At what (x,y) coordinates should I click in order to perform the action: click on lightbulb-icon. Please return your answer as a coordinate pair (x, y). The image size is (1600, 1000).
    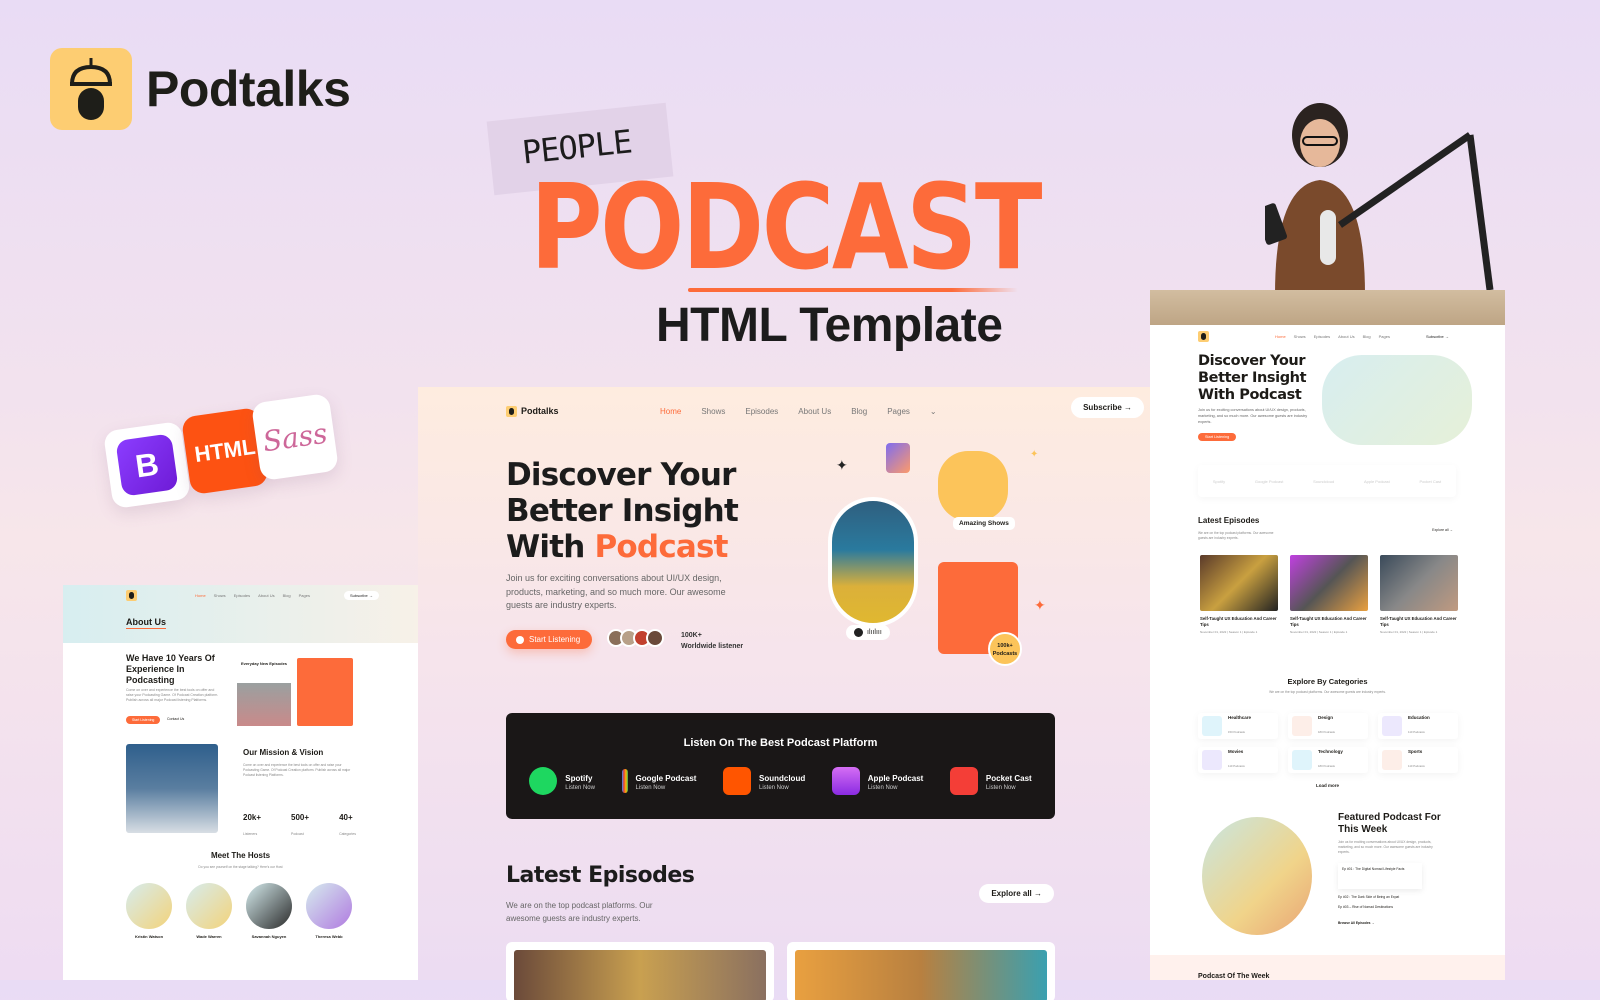
    Looking at the image, I should click on (1302, 760).